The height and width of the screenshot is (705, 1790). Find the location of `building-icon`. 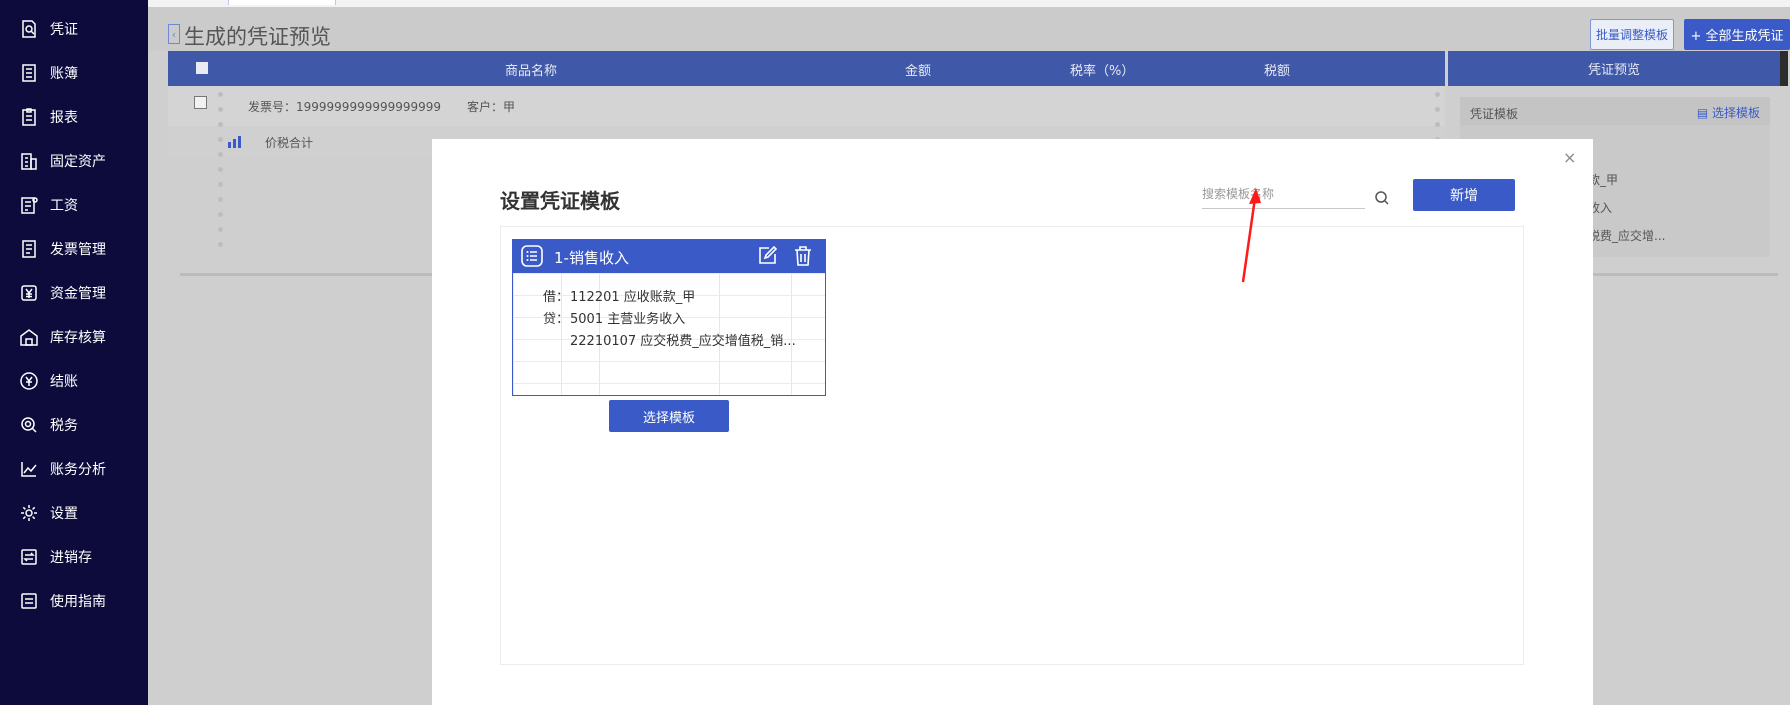

building-icon is located at coordinates (29, 161).